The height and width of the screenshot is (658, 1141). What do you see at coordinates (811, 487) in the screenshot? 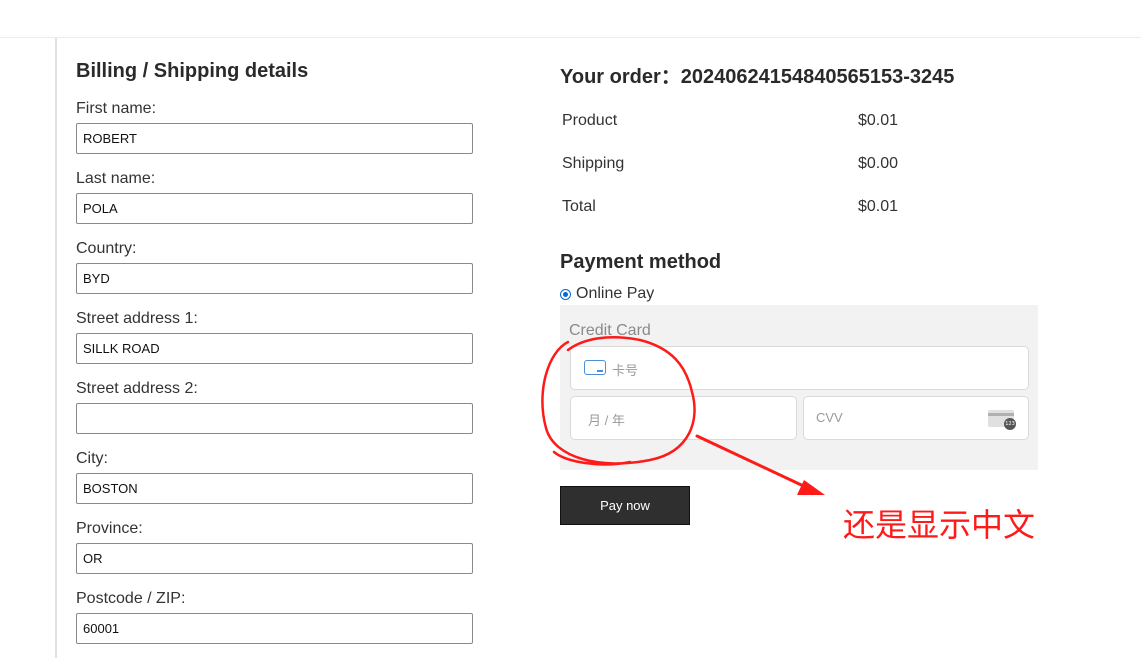
I see `annotation-arrow-head` at bounding box center [811, 487].